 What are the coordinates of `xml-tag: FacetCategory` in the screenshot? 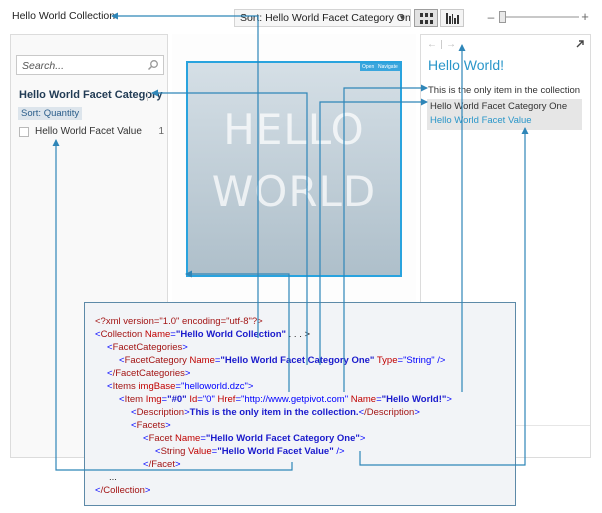 It's located at (155, 360).